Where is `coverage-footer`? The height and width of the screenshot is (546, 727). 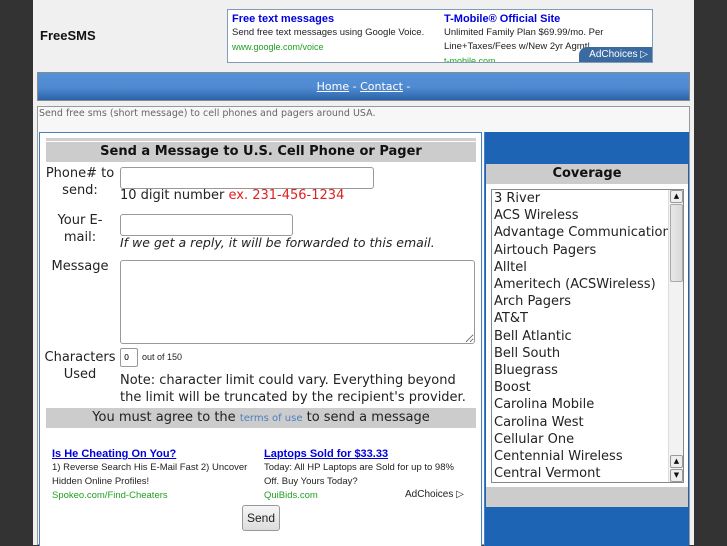
coverage-footer is located at coordinates (587, 497).